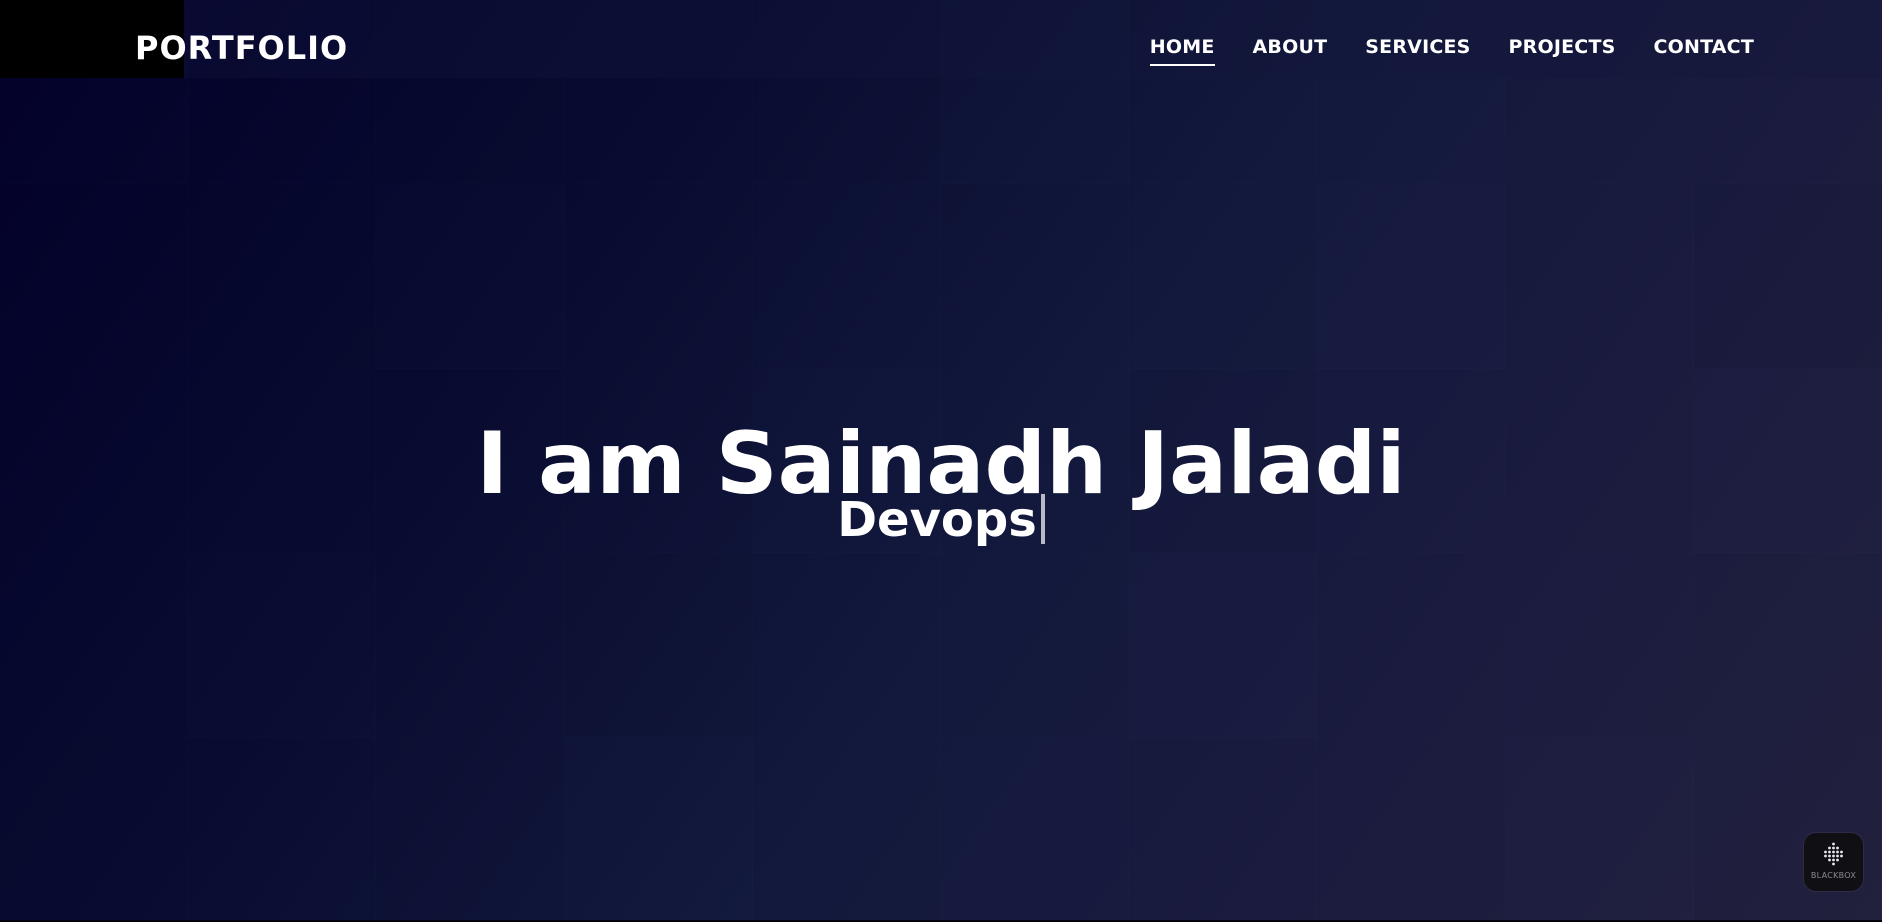  What do you see at coordinates (1833, 875) in the screenshot?
I see `widget-label: BLACKBOX` at bounding box center [1833, 875].